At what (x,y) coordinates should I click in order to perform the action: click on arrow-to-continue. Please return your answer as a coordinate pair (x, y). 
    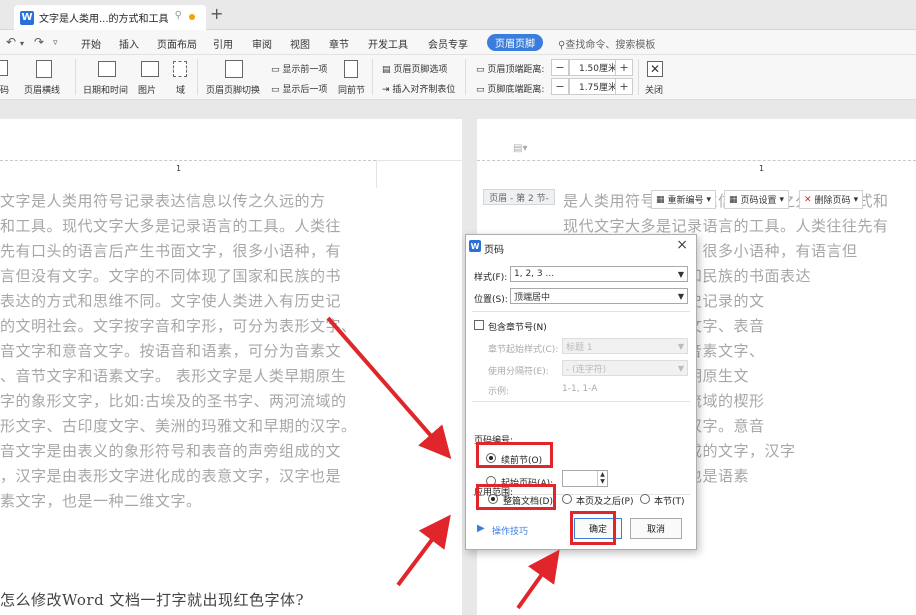
    Looking at the image, I should click on (389, 388).